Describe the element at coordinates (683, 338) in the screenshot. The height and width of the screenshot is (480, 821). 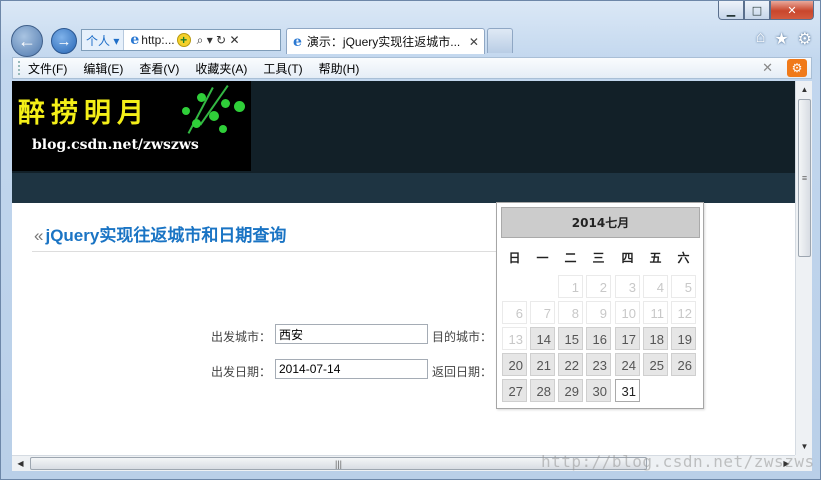
I see `datepicker-day: 19` at that location.